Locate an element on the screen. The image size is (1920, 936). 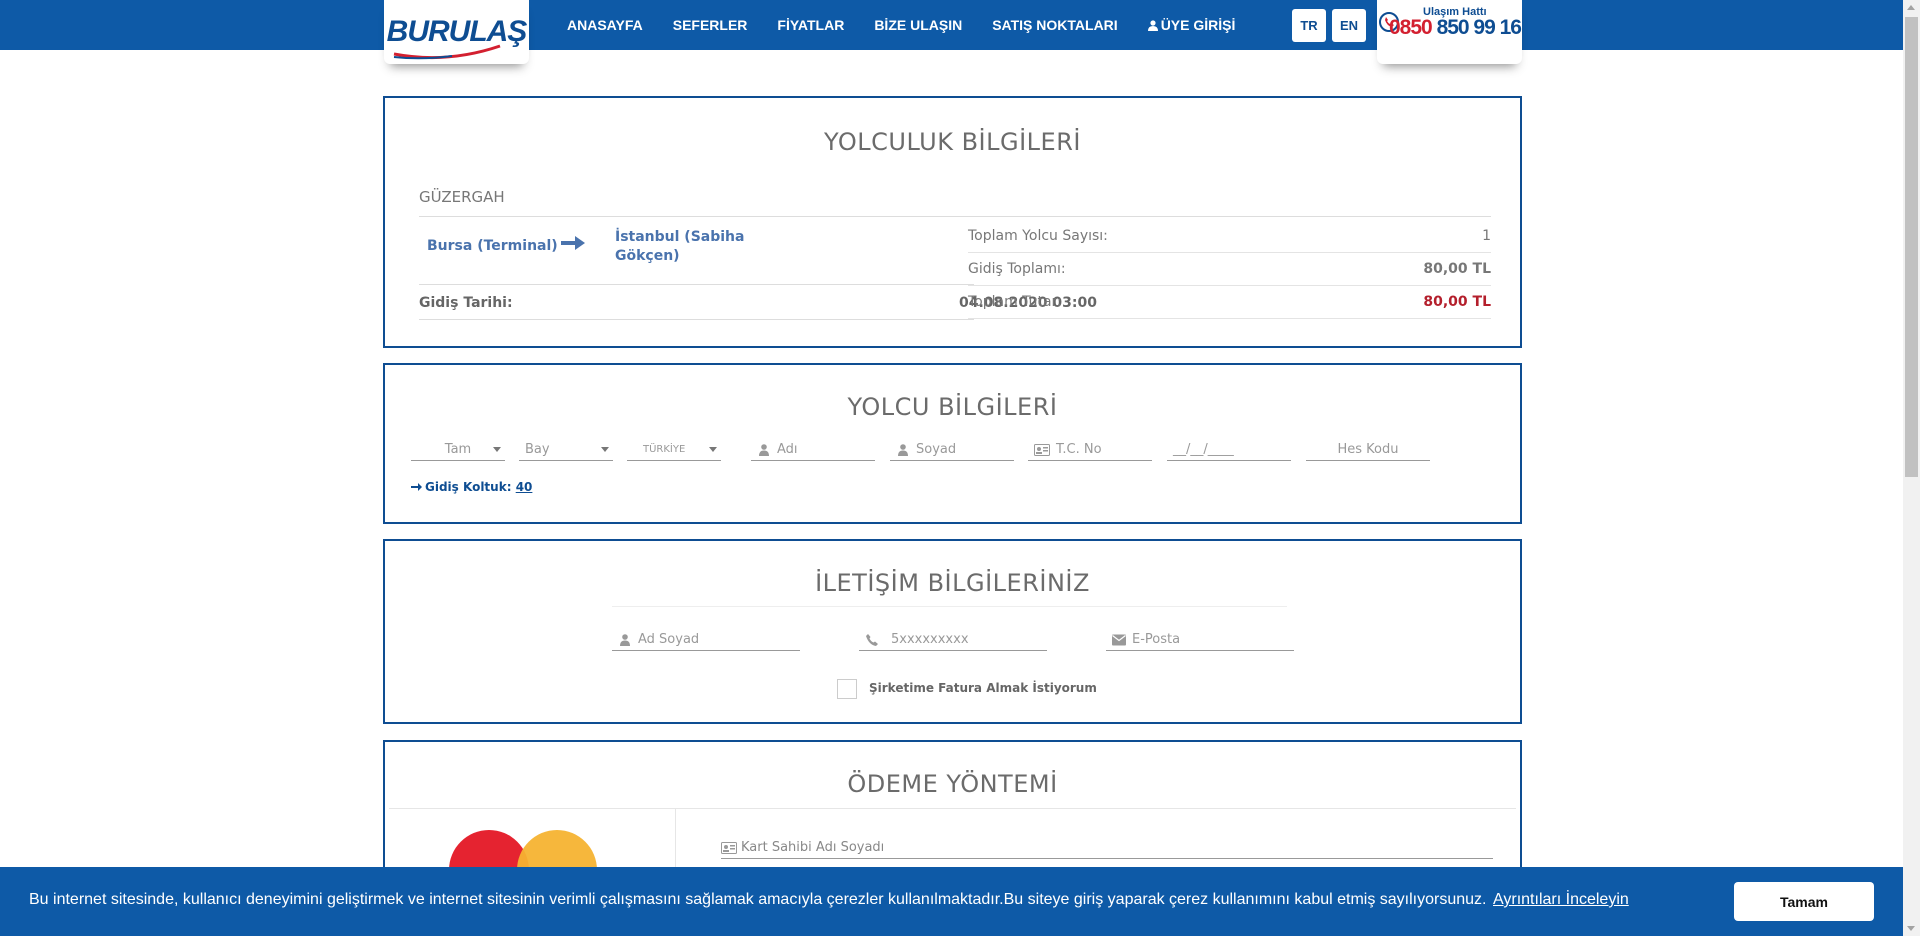
departure-label: Gidiş Tarihi: is located at coordinates (466, 303).